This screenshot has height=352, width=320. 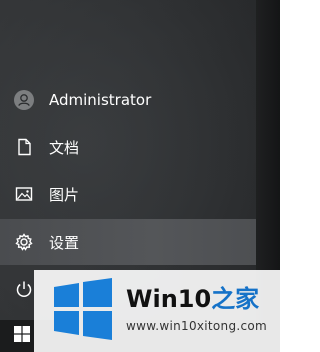 I want to click on start-item-user-label: Administrator, so click(x=100, y=100).